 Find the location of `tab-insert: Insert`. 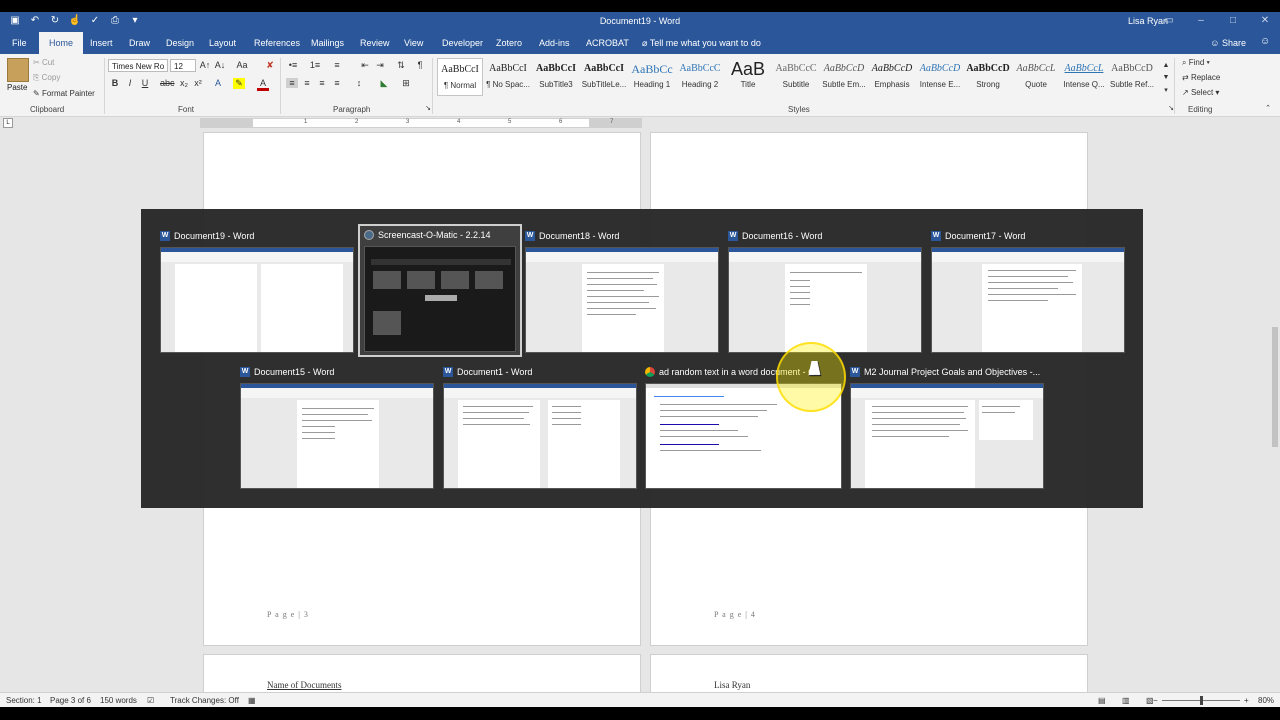

tab-insert: Insert is located at coordinates (101, 43).